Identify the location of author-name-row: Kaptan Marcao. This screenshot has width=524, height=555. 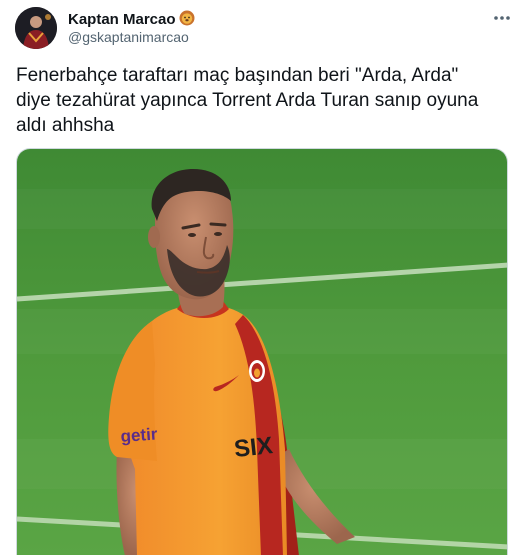
(131, 19).